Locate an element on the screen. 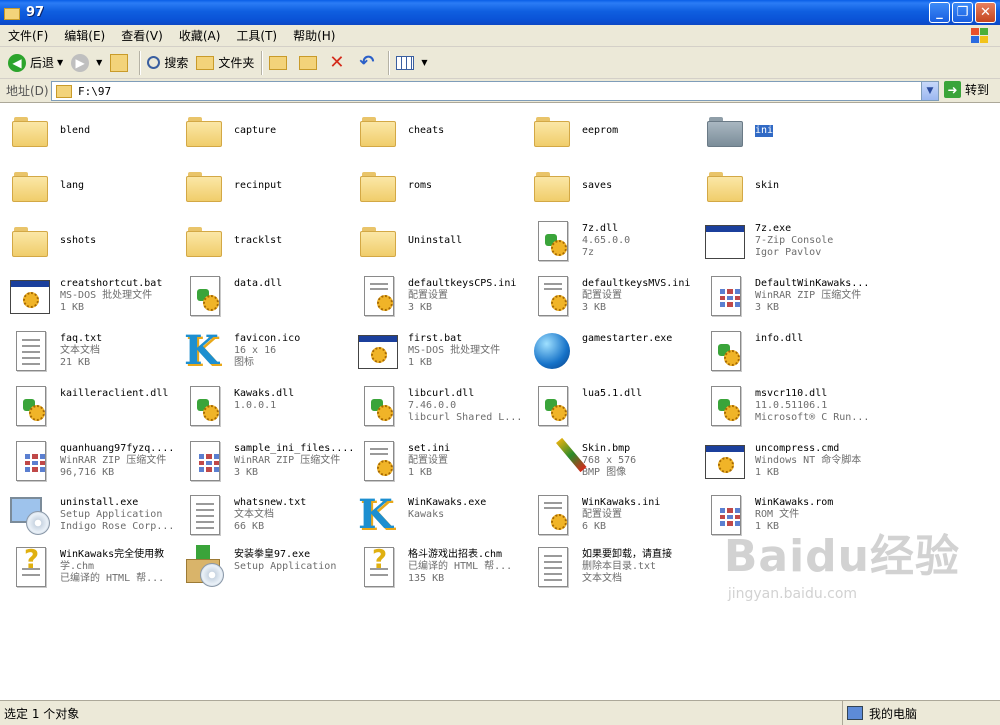 The width and height of the screenshot is (1000, 725). menu-tools: 工具(T) is located at coordinates (256, 35).